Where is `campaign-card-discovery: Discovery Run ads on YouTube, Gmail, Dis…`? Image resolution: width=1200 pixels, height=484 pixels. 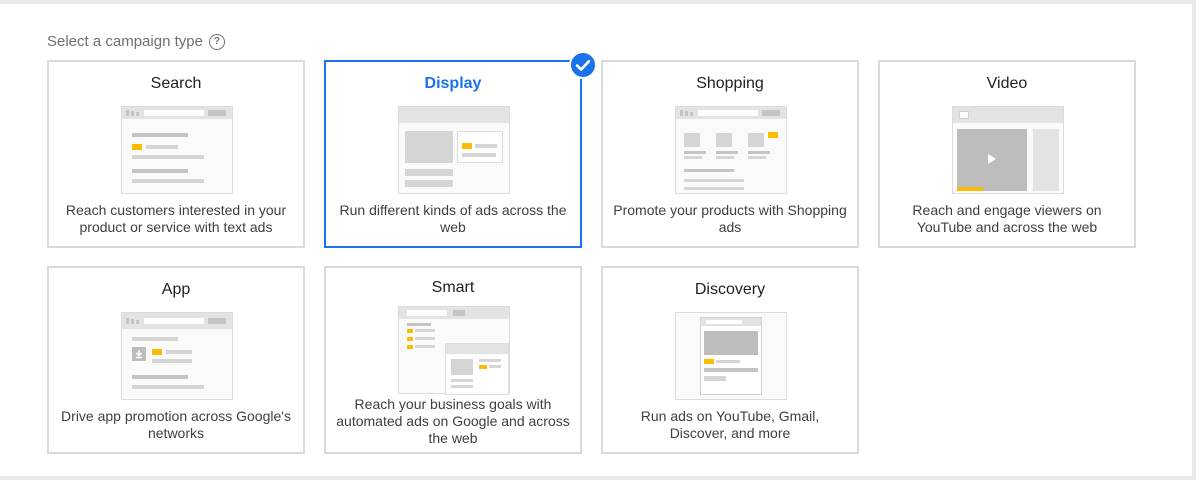 campaign-card-discovery: Discovery Run ads on YouTube, Gmail, Dis… is located at coordinates (730, 360).